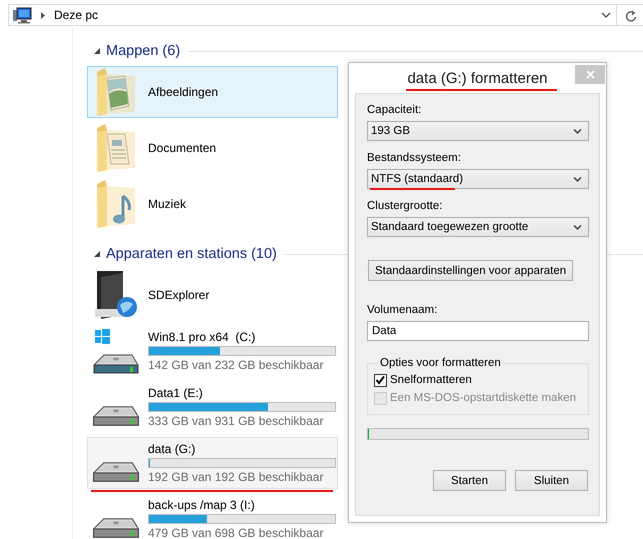  I want to click on dialog-button: Sluiten, so click(551, 480).